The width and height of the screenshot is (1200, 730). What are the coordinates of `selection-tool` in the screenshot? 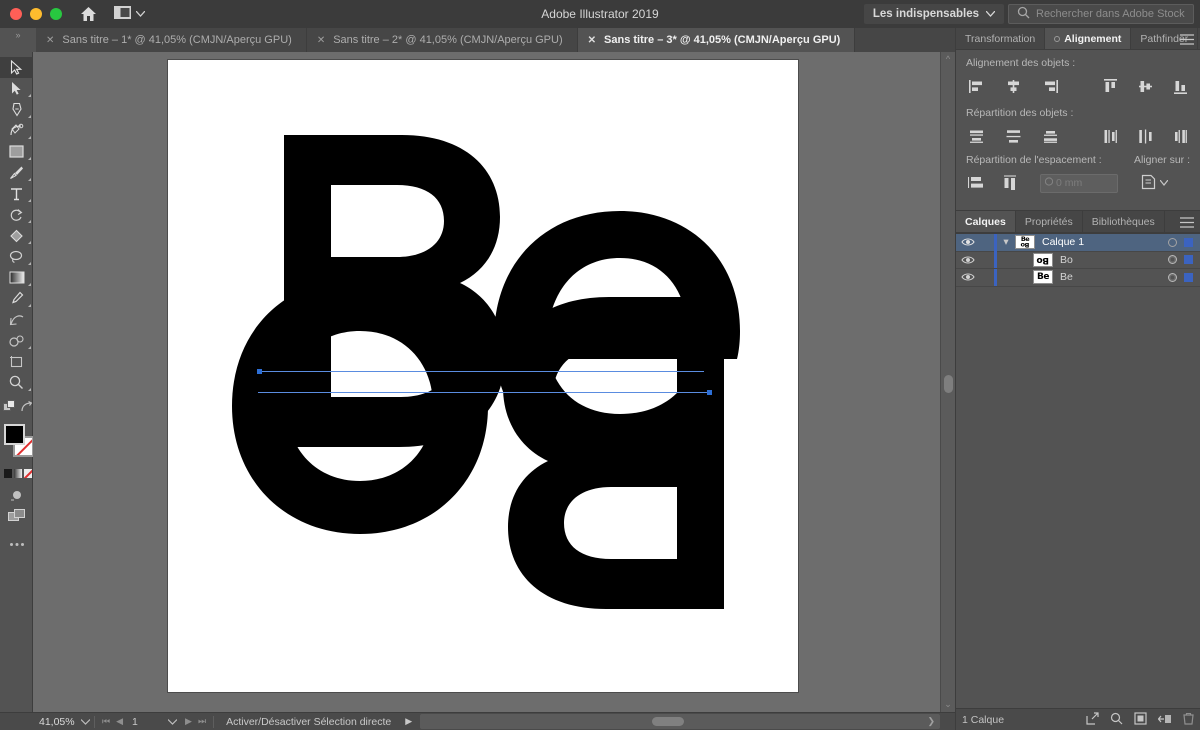 It's located at (16, 67).